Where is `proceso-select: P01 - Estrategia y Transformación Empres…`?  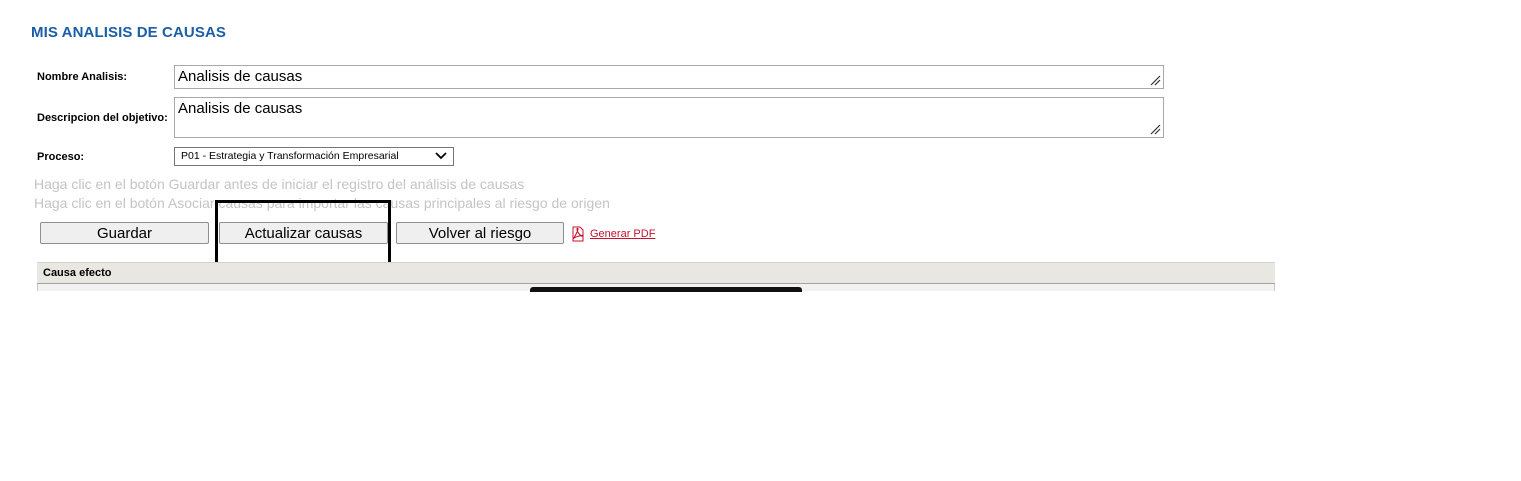 proceso-select: P01 - Estrategia y Transformación Empres… is located at coordinates (314, 156).